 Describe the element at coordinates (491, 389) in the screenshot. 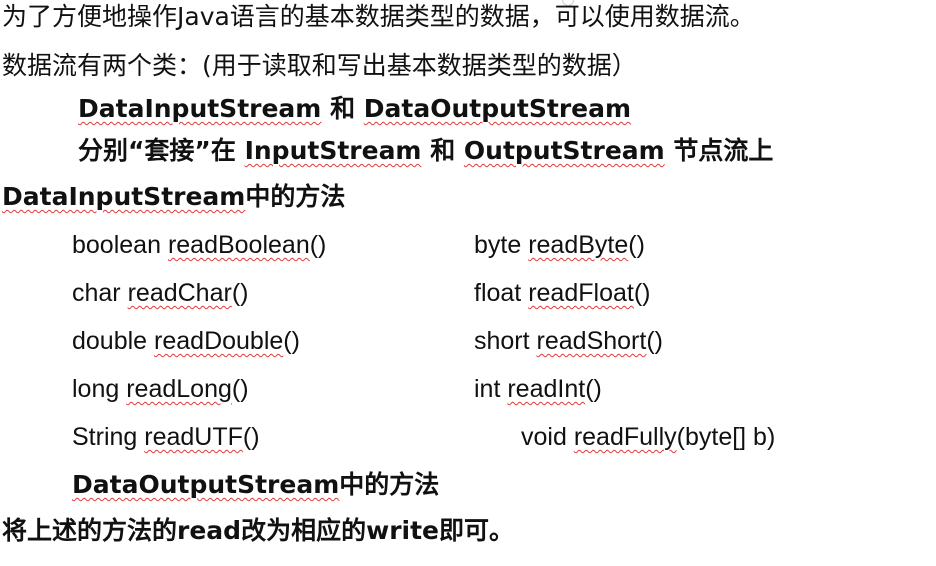

I see `method-type: int` at that location.